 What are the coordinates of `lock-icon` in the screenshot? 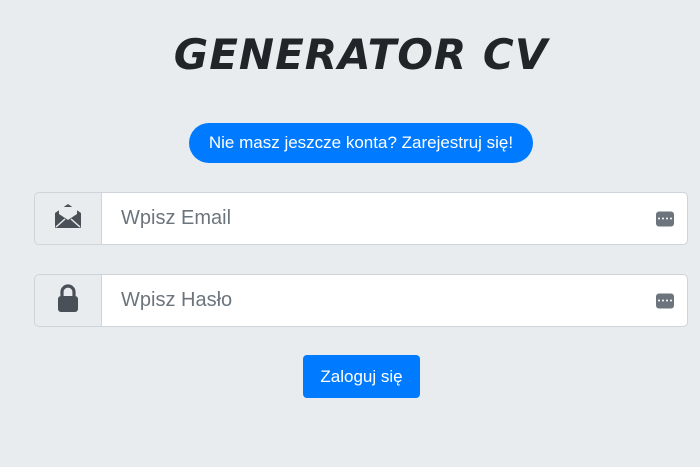 It's located at (68, 300).